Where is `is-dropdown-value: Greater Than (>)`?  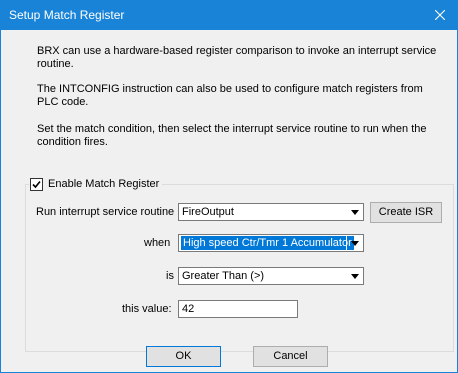
is-dropdown-value: Greater Than (>) is located at coordinates (223, 276).